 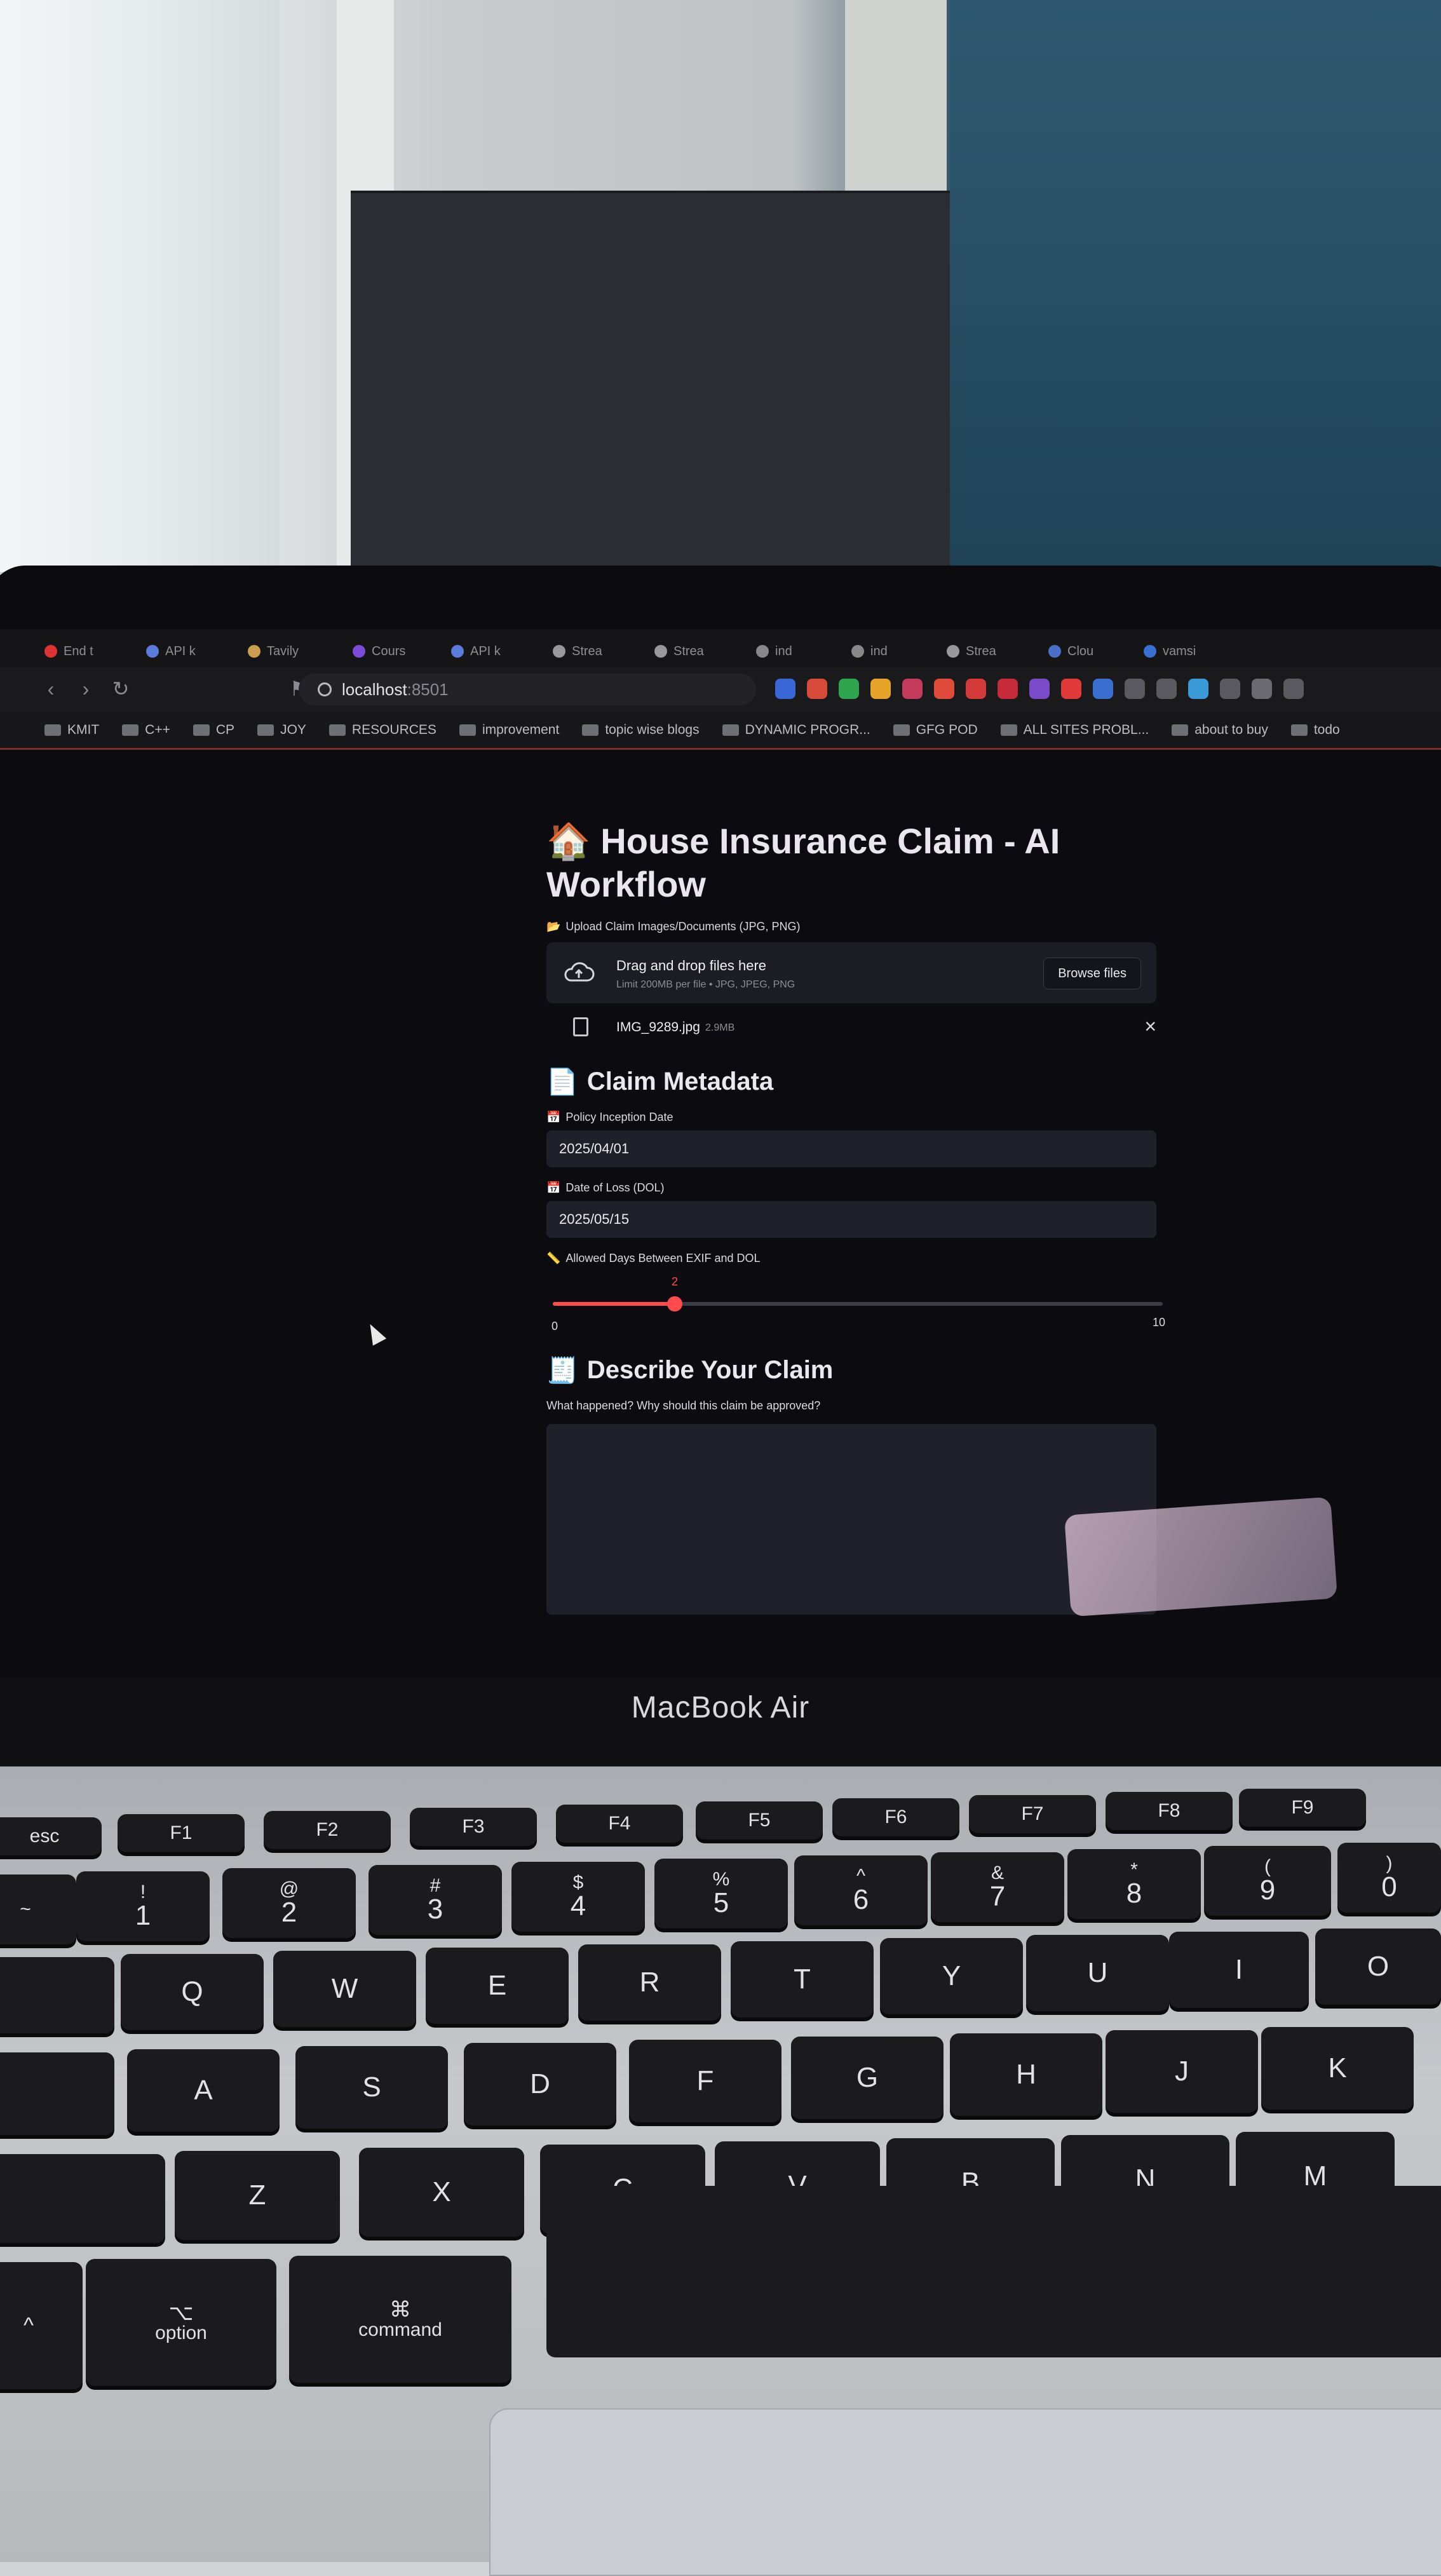 I want to click on key-esc: esc, so click(x=51, y=1836).